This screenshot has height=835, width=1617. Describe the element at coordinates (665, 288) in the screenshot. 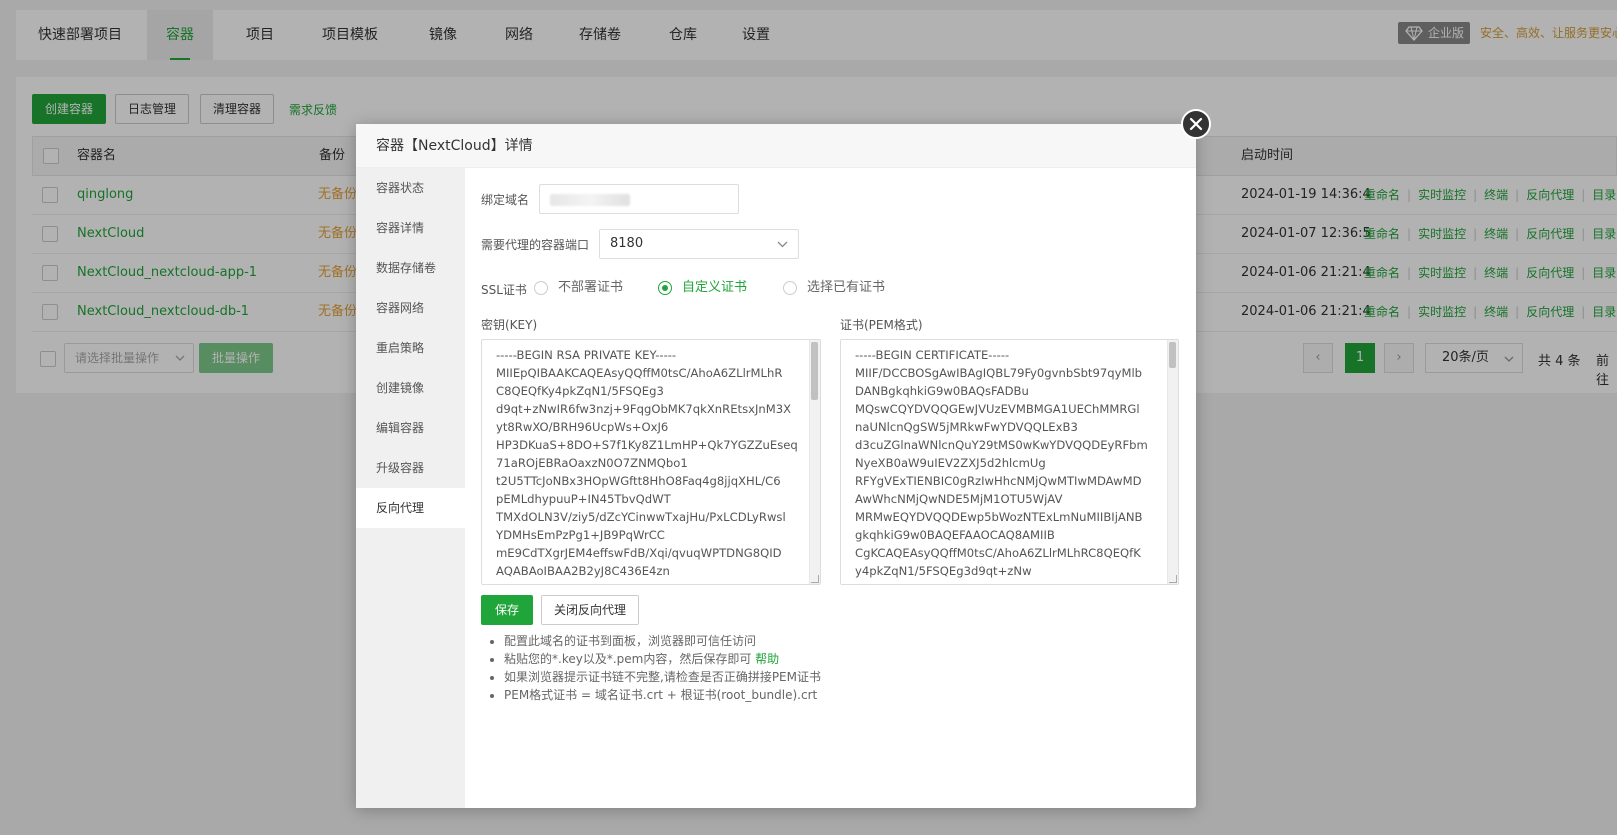

I see `ssl-custom-radio` at that location.